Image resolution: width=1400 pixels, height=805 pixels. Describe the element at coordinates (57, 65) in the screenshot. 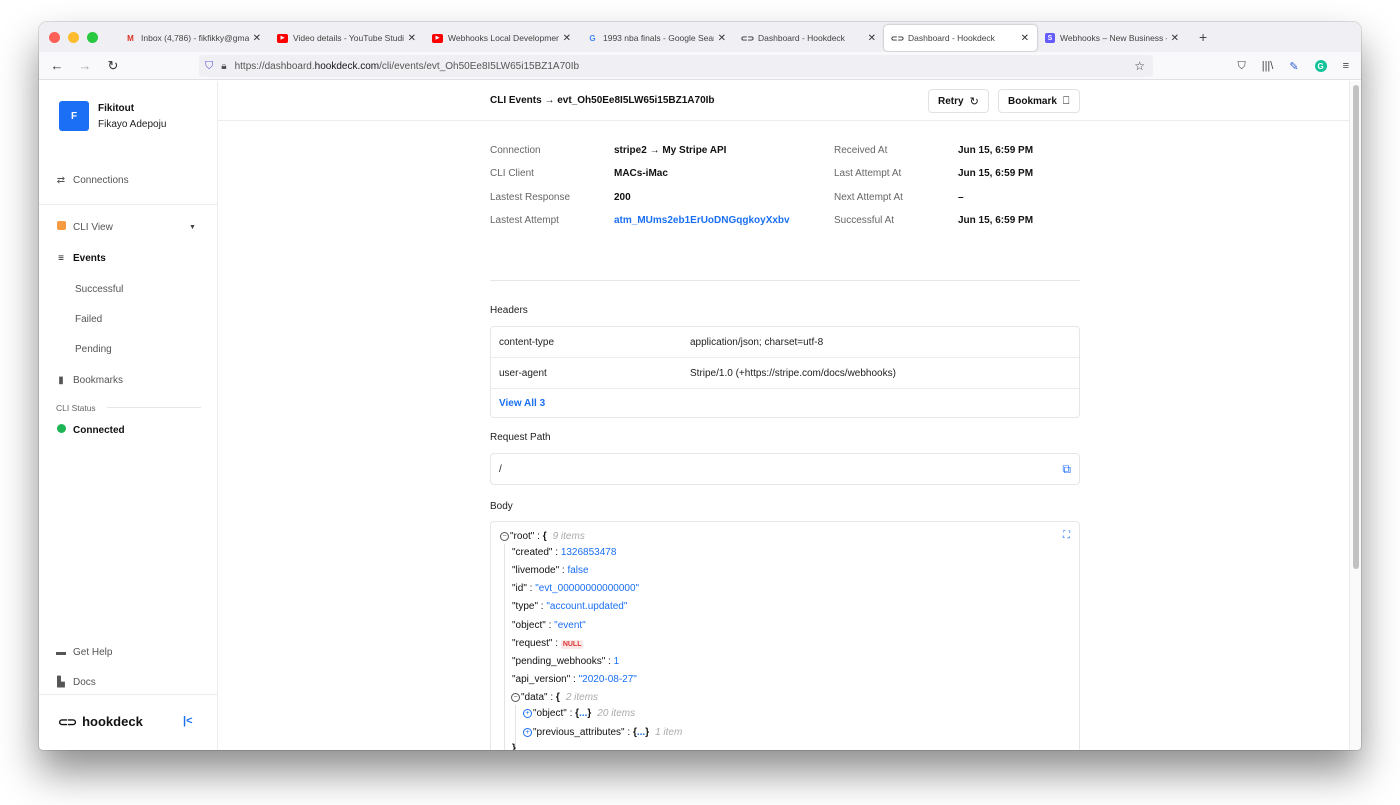

I see `back-icon: ←` at that location.